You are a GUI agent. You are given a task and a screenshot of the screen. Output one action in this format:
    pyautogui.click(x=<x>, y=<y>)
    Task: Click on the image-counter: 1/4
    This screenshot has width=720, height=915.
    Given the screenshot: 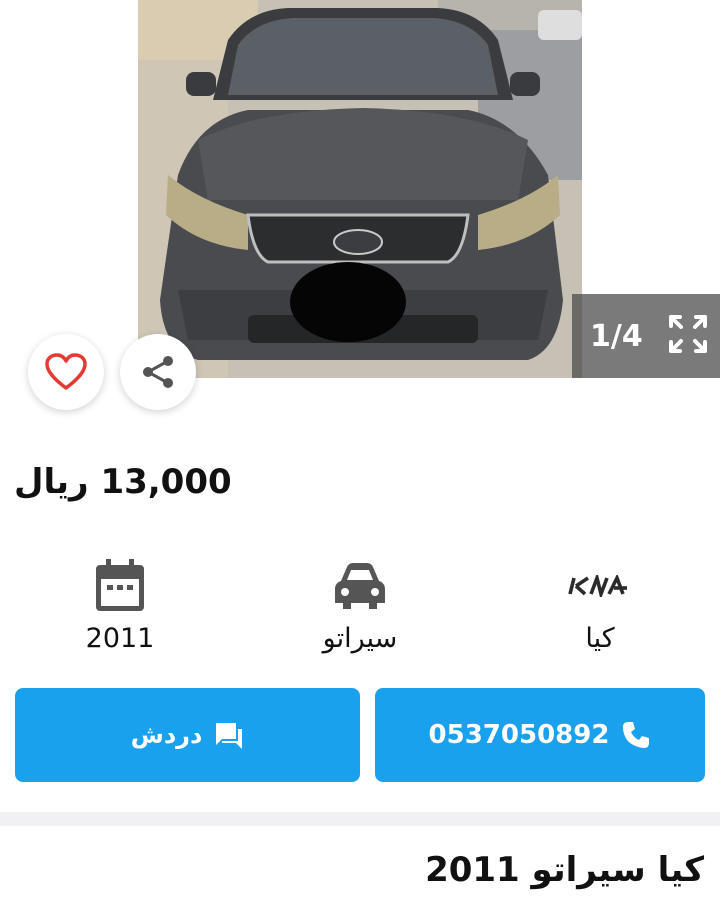 What is the action you would take?
    pyautogui.click(x=616, y=336)
    